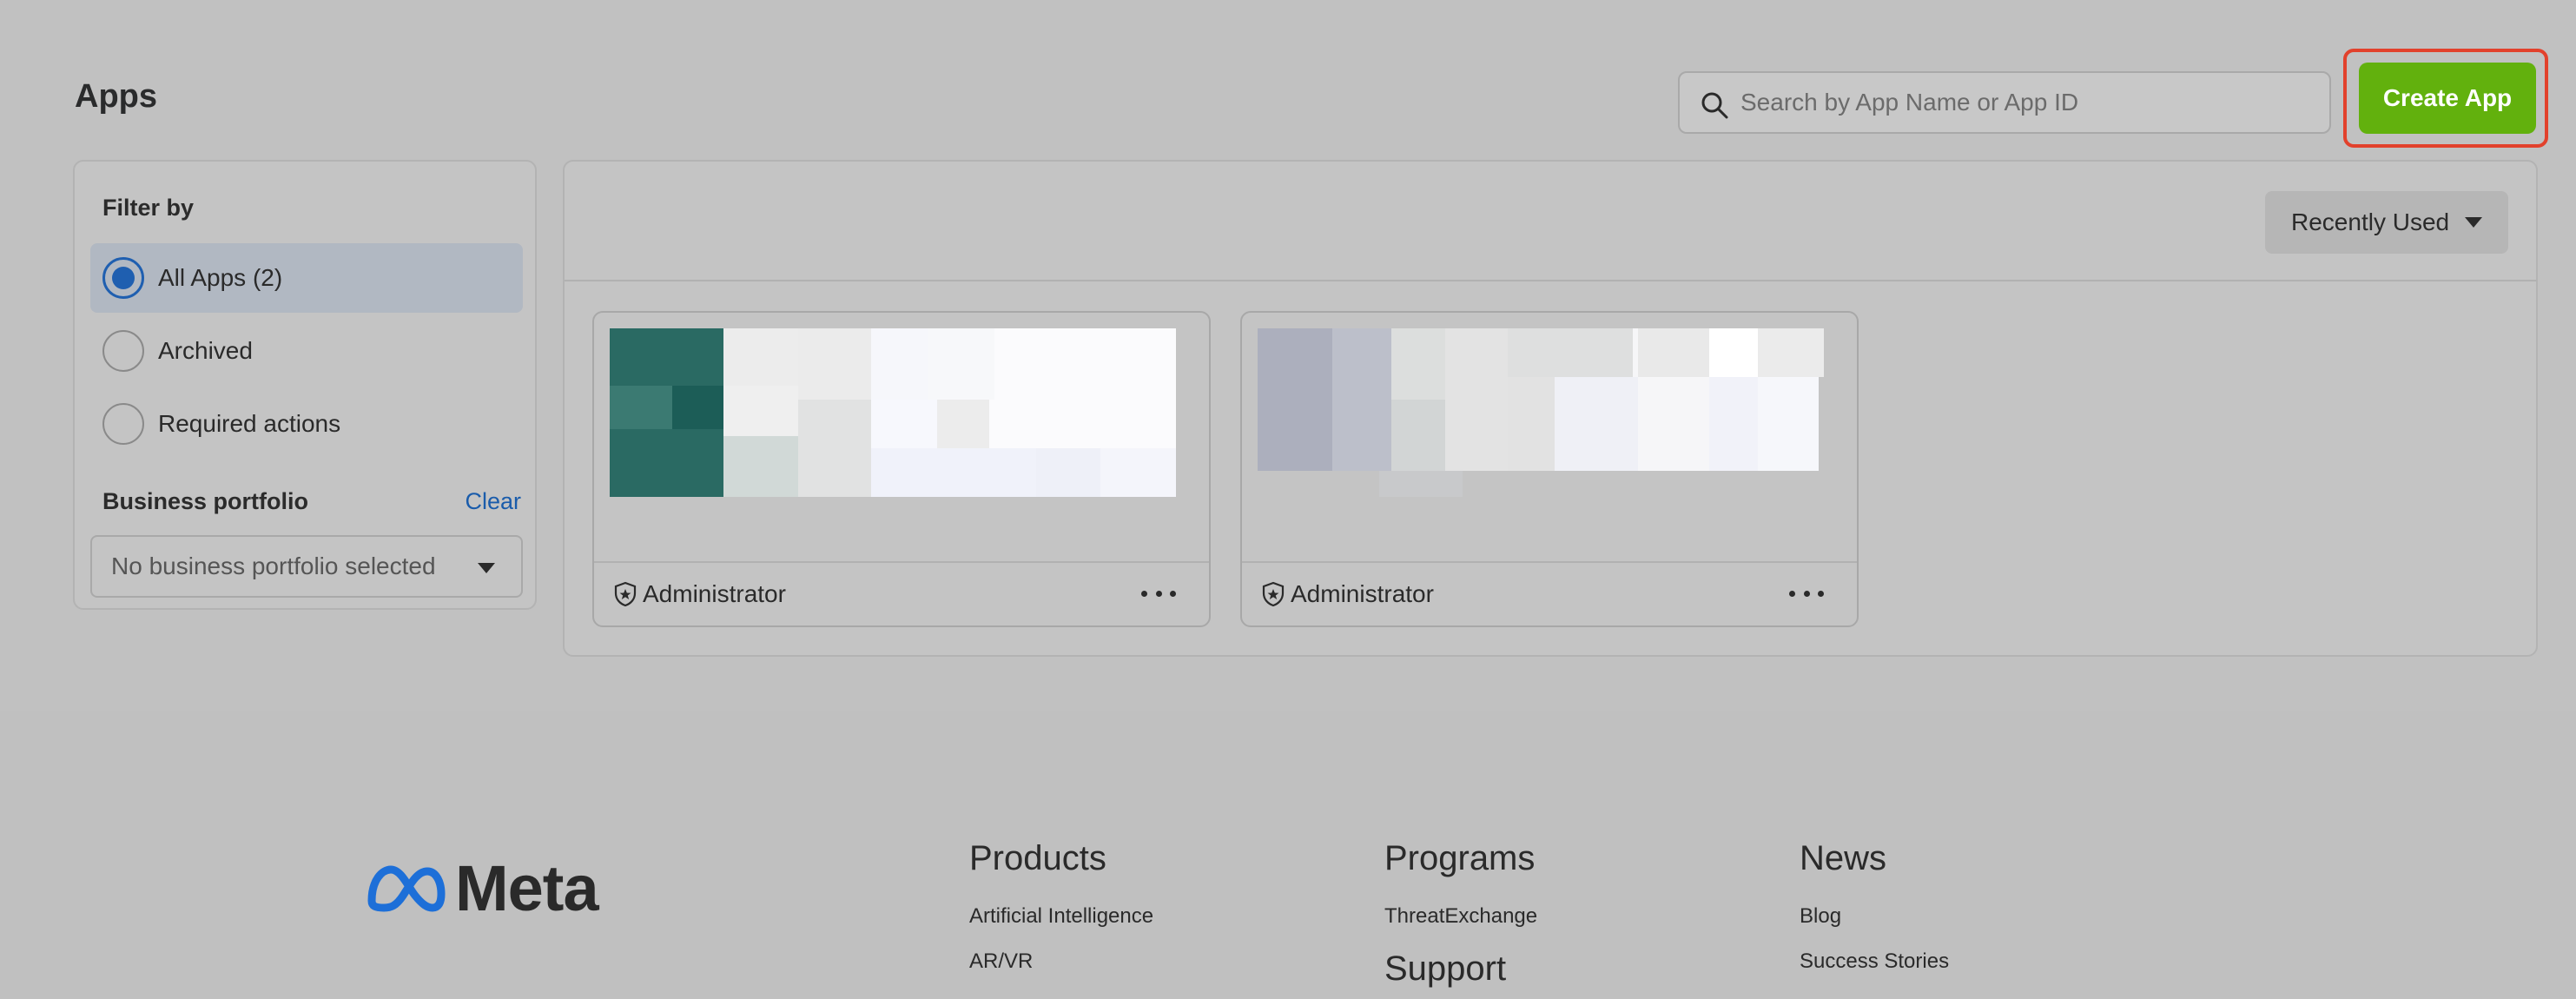 The image size is (2576, 999). What do you see at coordinates (1550, 222) in the screenshot?
I see `apps-toolbar: Recently Used` at bounding box center [1550, 222].